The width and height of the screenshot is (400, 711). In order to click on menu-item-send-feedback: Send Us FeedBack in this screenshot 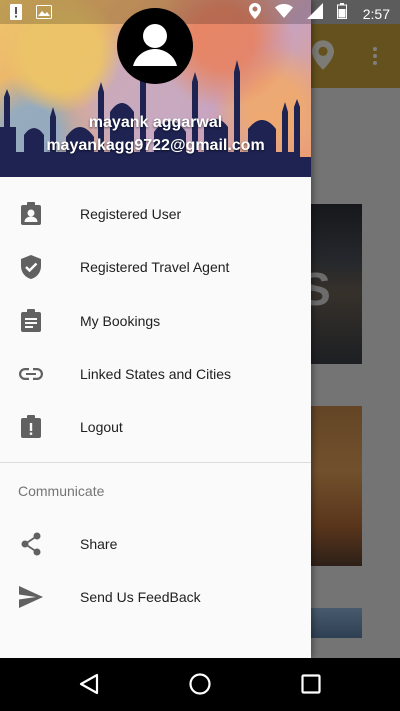, I will do `click(155, 596)`.